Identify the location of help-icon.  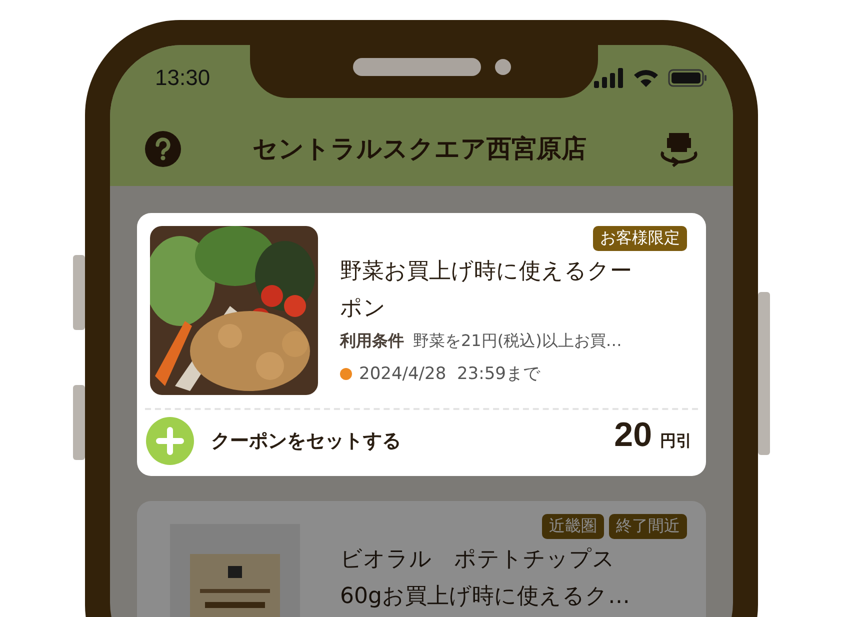
(163, 149).